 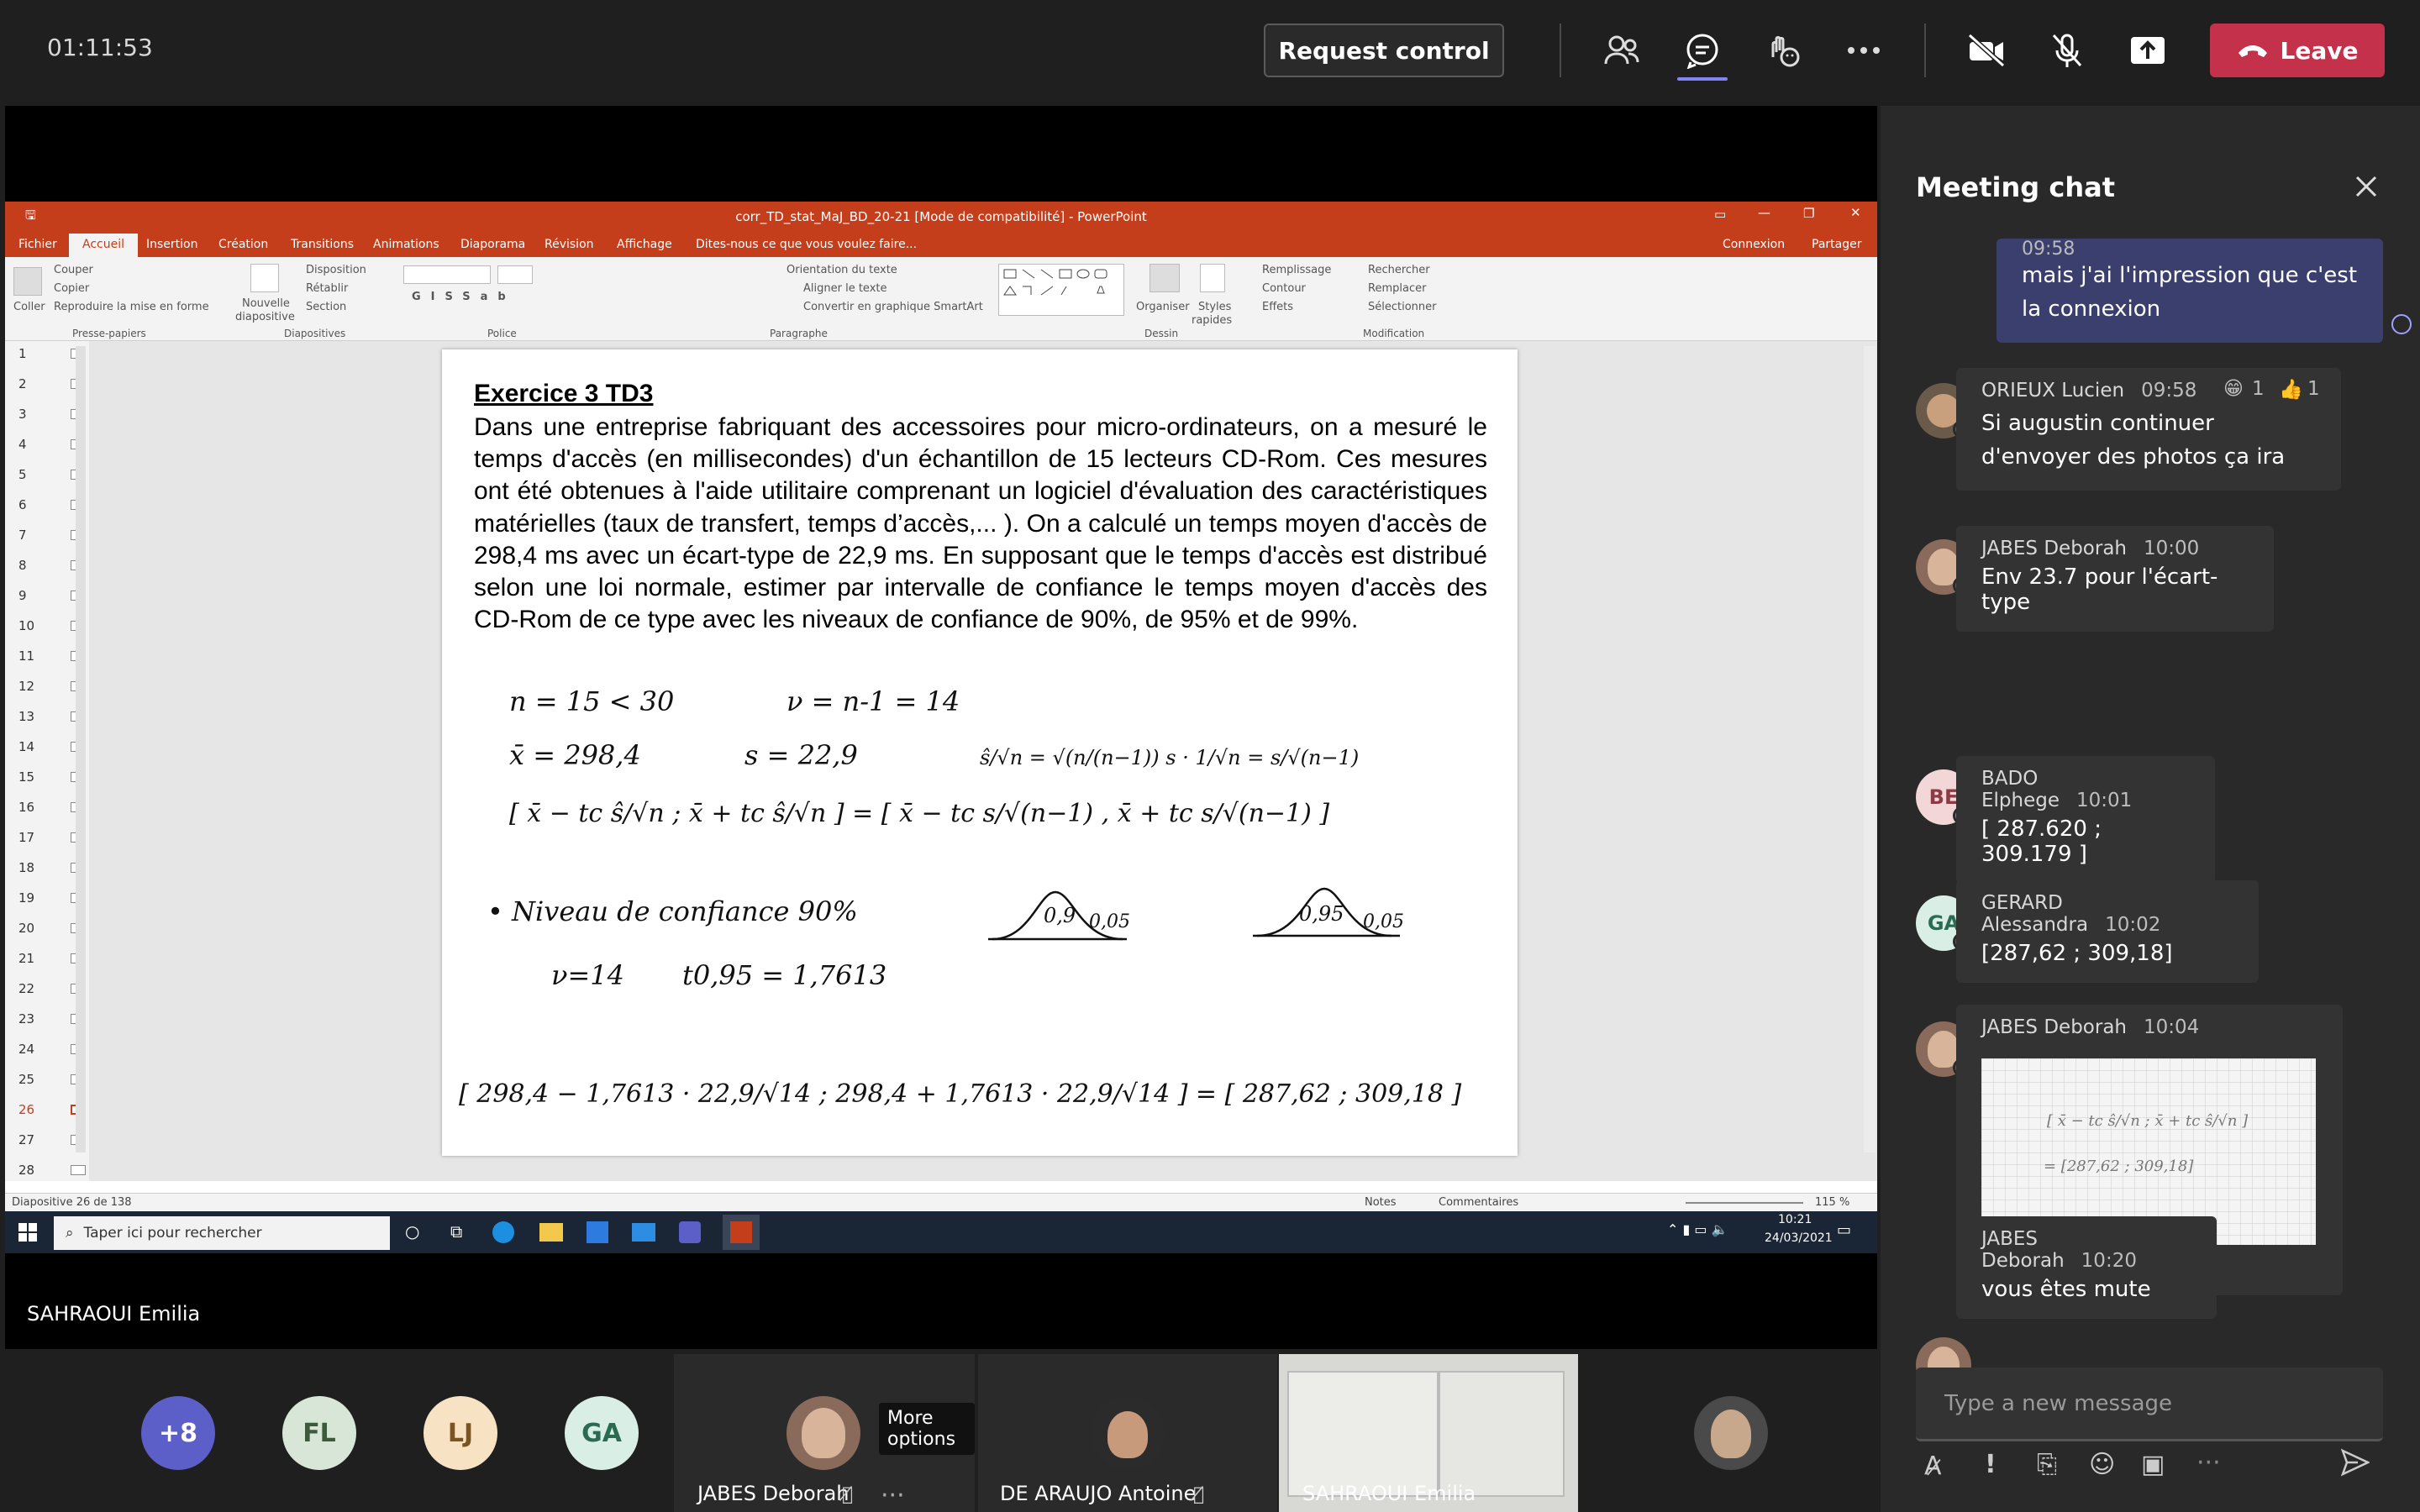 I want to click on participant-tile-unknown, so click(x=1731, y=1433).